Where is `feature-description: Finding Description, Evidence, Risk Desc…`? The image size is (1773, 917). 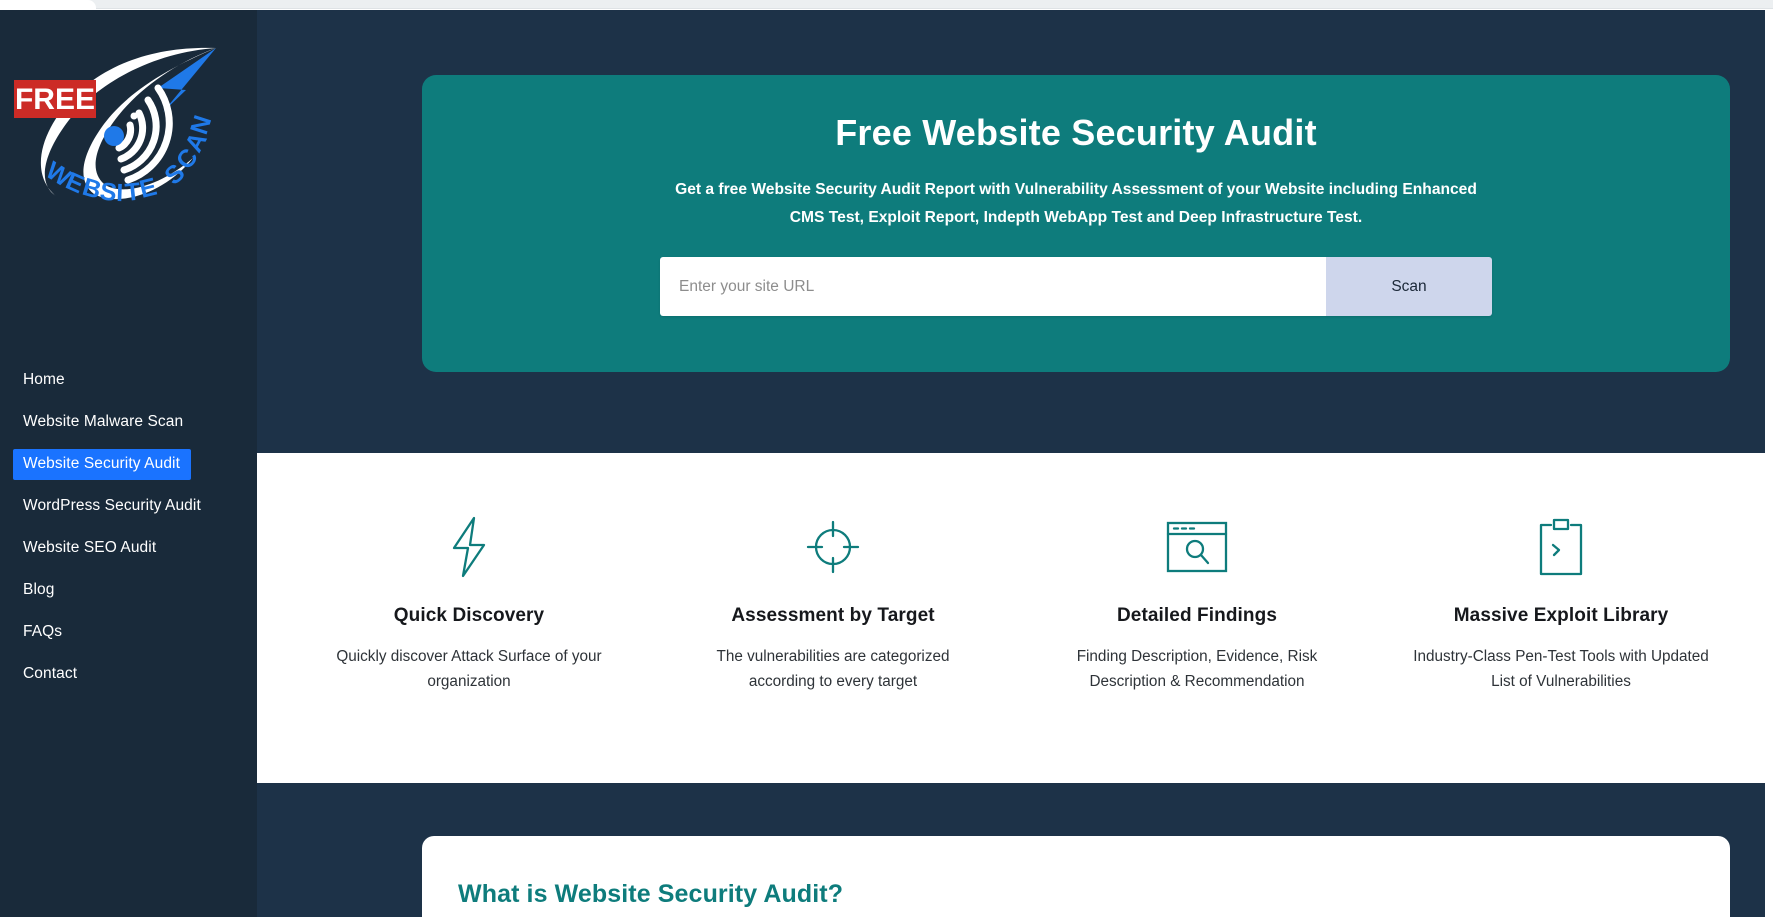 feature-description: Finding Description, Evidence, Risk Desc… is located at coordinates (1197, 669).